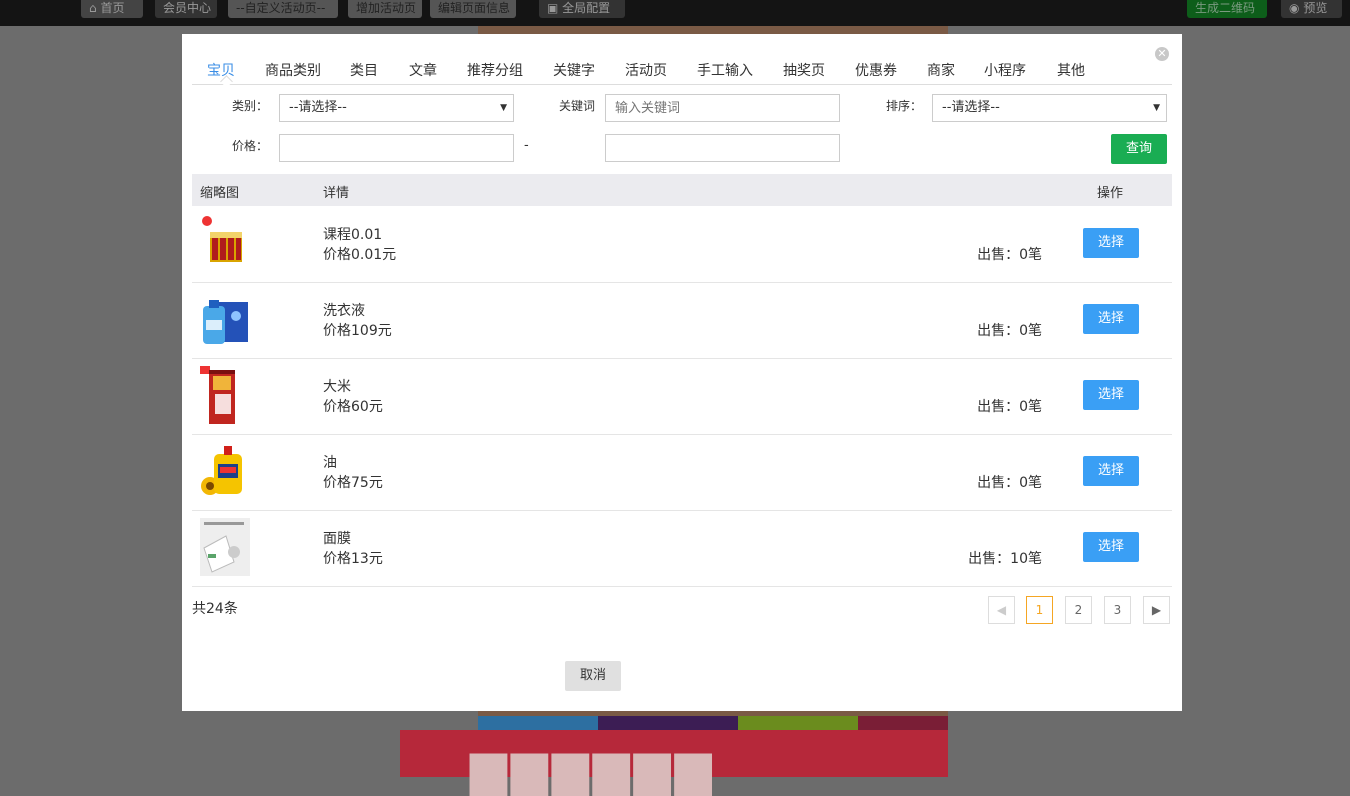  Describe the element at coordinates (225, 319) in the screenshot. I see `detergent-bottle-icon` at that location.